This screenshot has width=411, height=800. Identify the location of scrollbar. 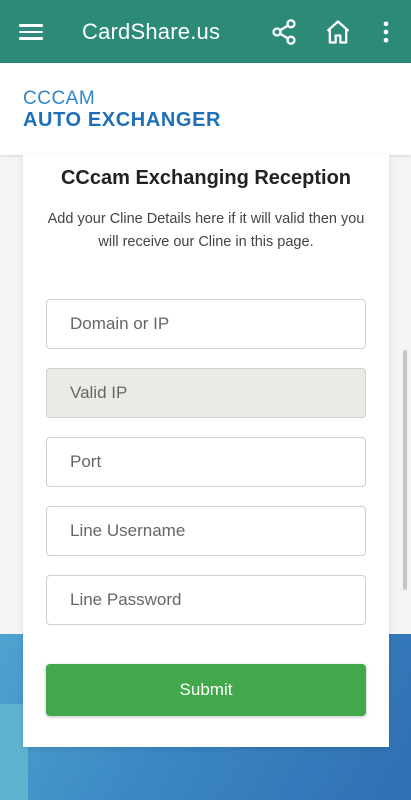
(405, 470).